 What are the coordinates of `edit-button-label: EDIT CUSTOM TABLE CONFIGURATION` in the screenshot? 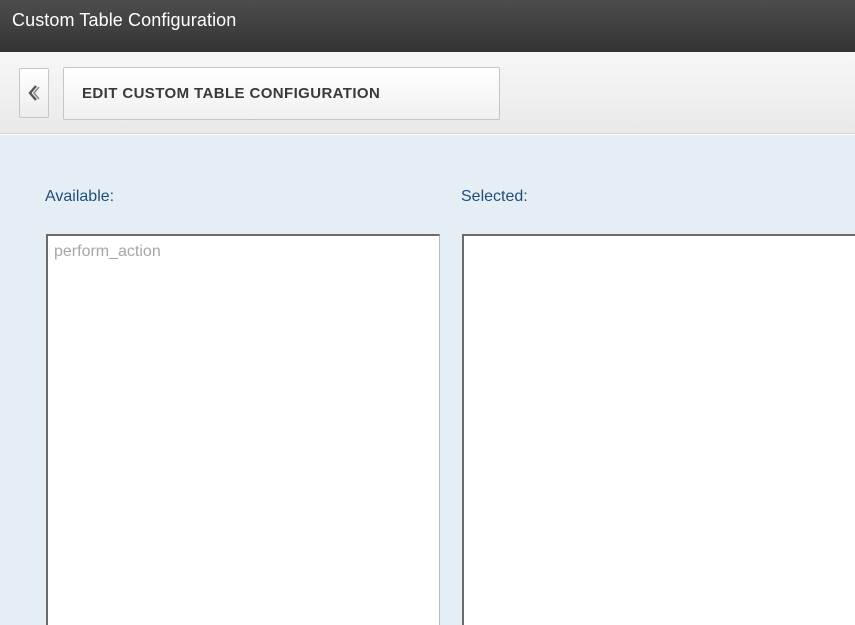 It's located at (231, 93).